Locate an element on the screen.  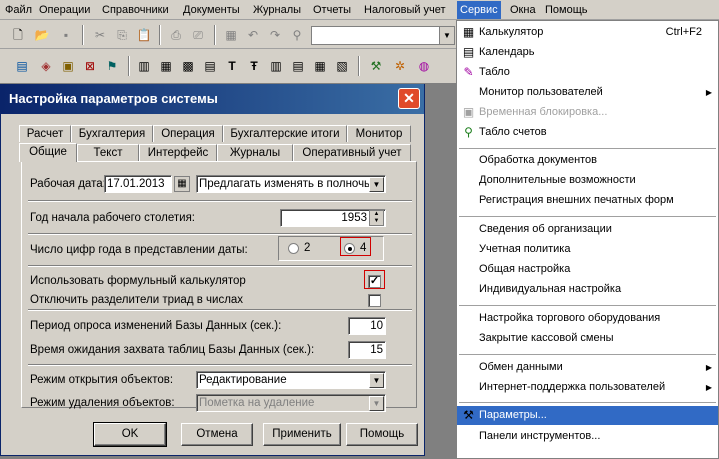
report-rows-icon: ▤ is located at coordinates (298, 66).